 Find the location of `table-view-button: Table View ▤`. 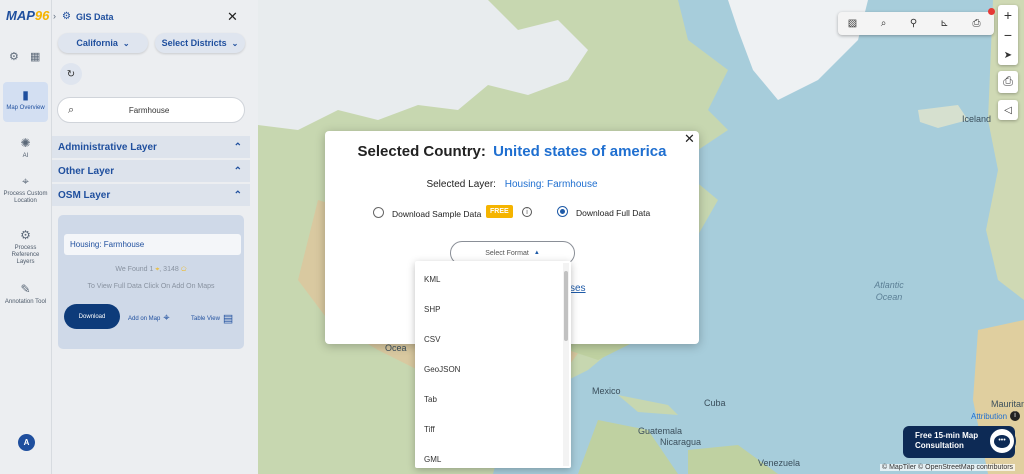

table-view-button: Table View ▤ is located at coordinates (212, 318).